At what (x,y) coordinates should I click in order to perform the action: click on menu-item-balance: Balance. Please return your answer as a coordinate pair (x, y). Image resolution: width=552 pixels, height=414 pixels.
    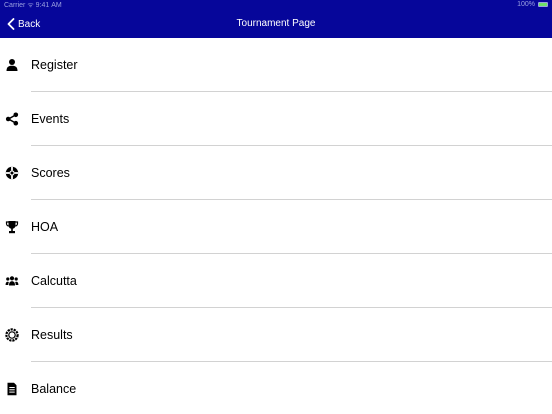
    Looking at the image, I should click on (276, 388).